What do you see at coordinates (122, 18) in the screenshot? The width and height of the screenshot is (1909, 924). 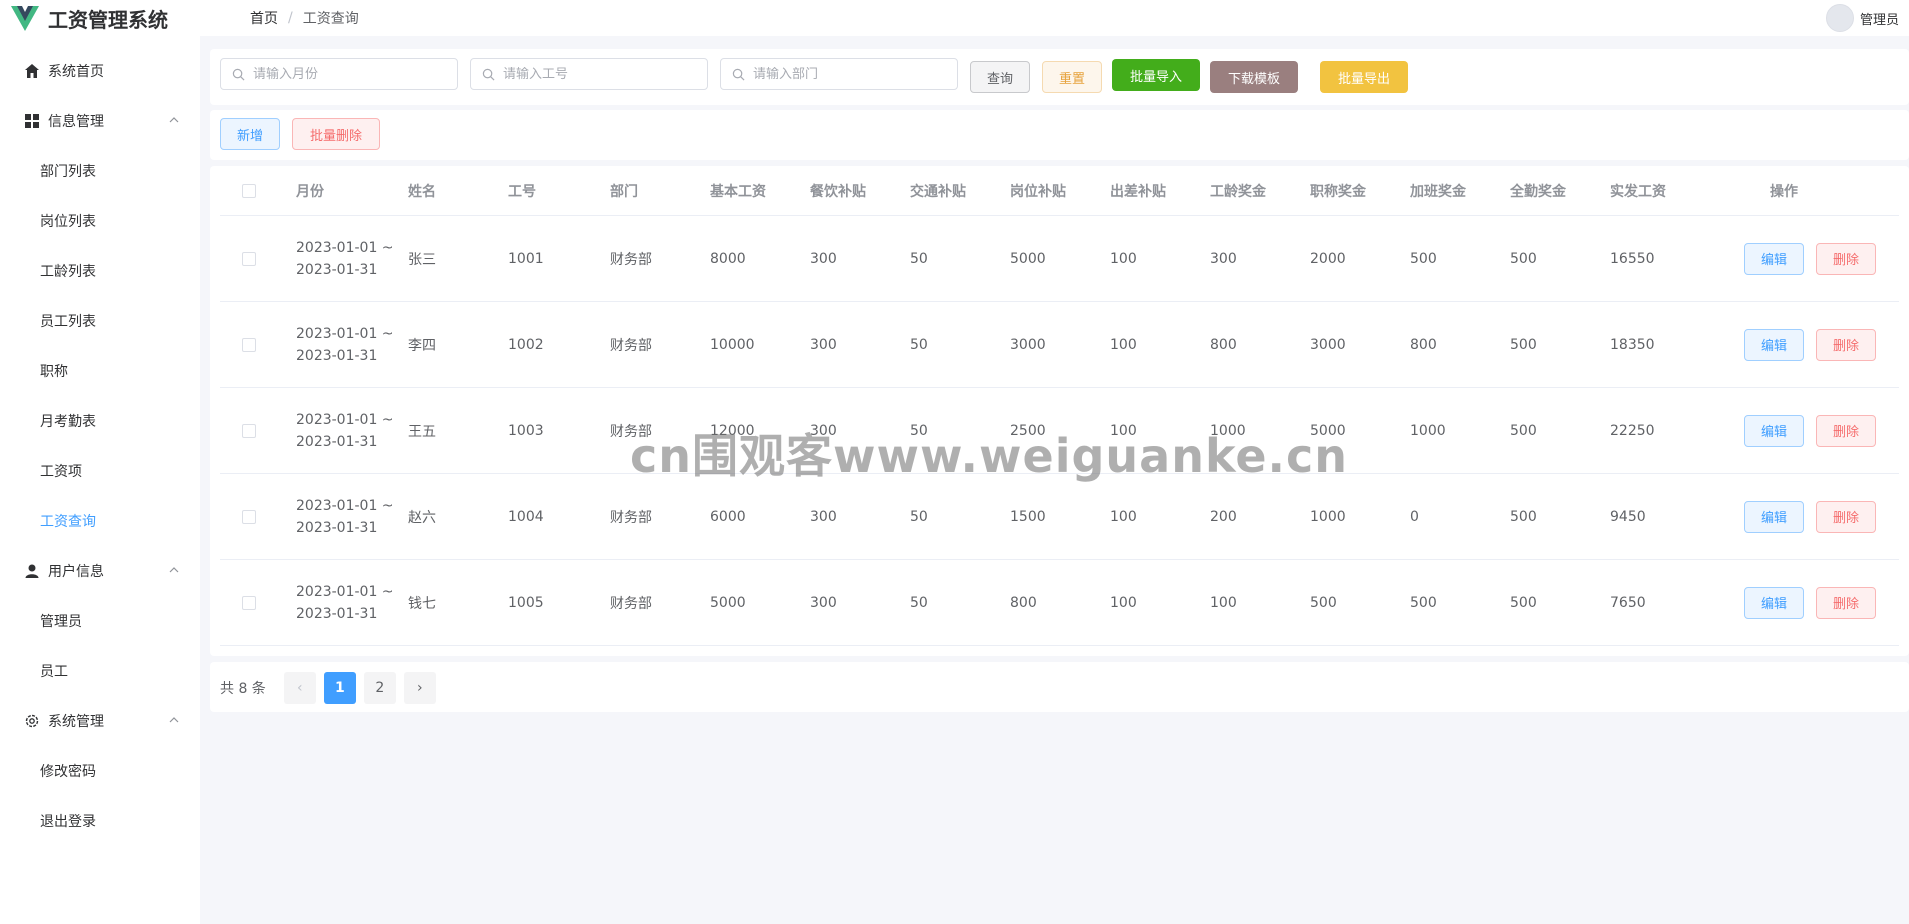 I see `logo: 工资管理系统` at bounding box center [122, 18].